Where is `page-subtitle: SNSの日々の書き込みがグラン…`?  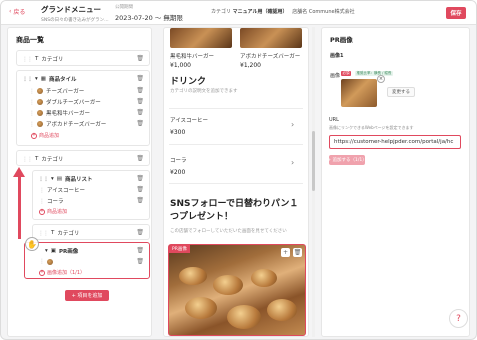
page-subtitle: SNSの日々の書き込みがグラン… is located at coordinates (75, 20).